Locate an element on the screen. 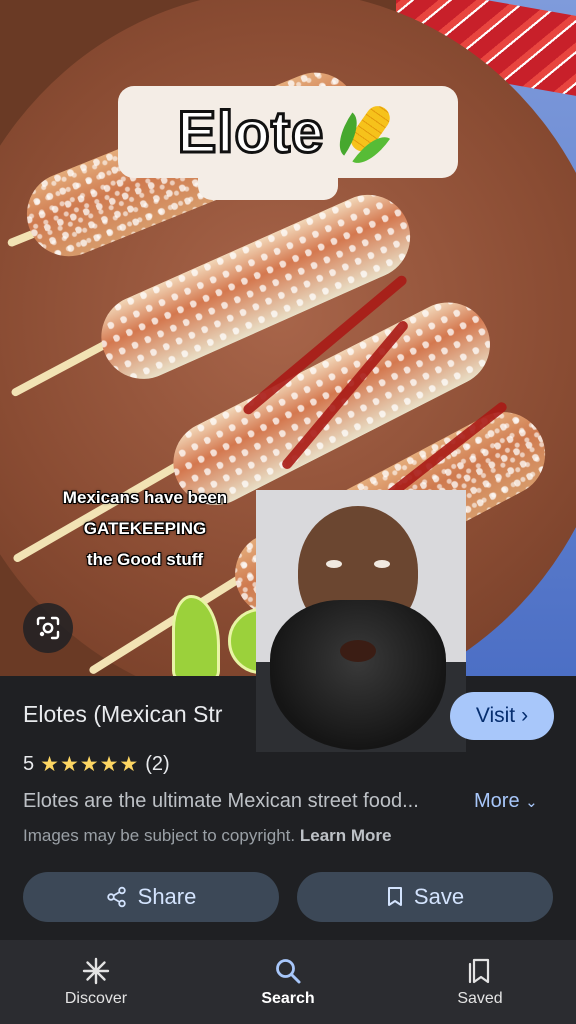 The width and height of the screenshot is (576, 1024). title-bubble: Elote is located at coordinates (288, 132).